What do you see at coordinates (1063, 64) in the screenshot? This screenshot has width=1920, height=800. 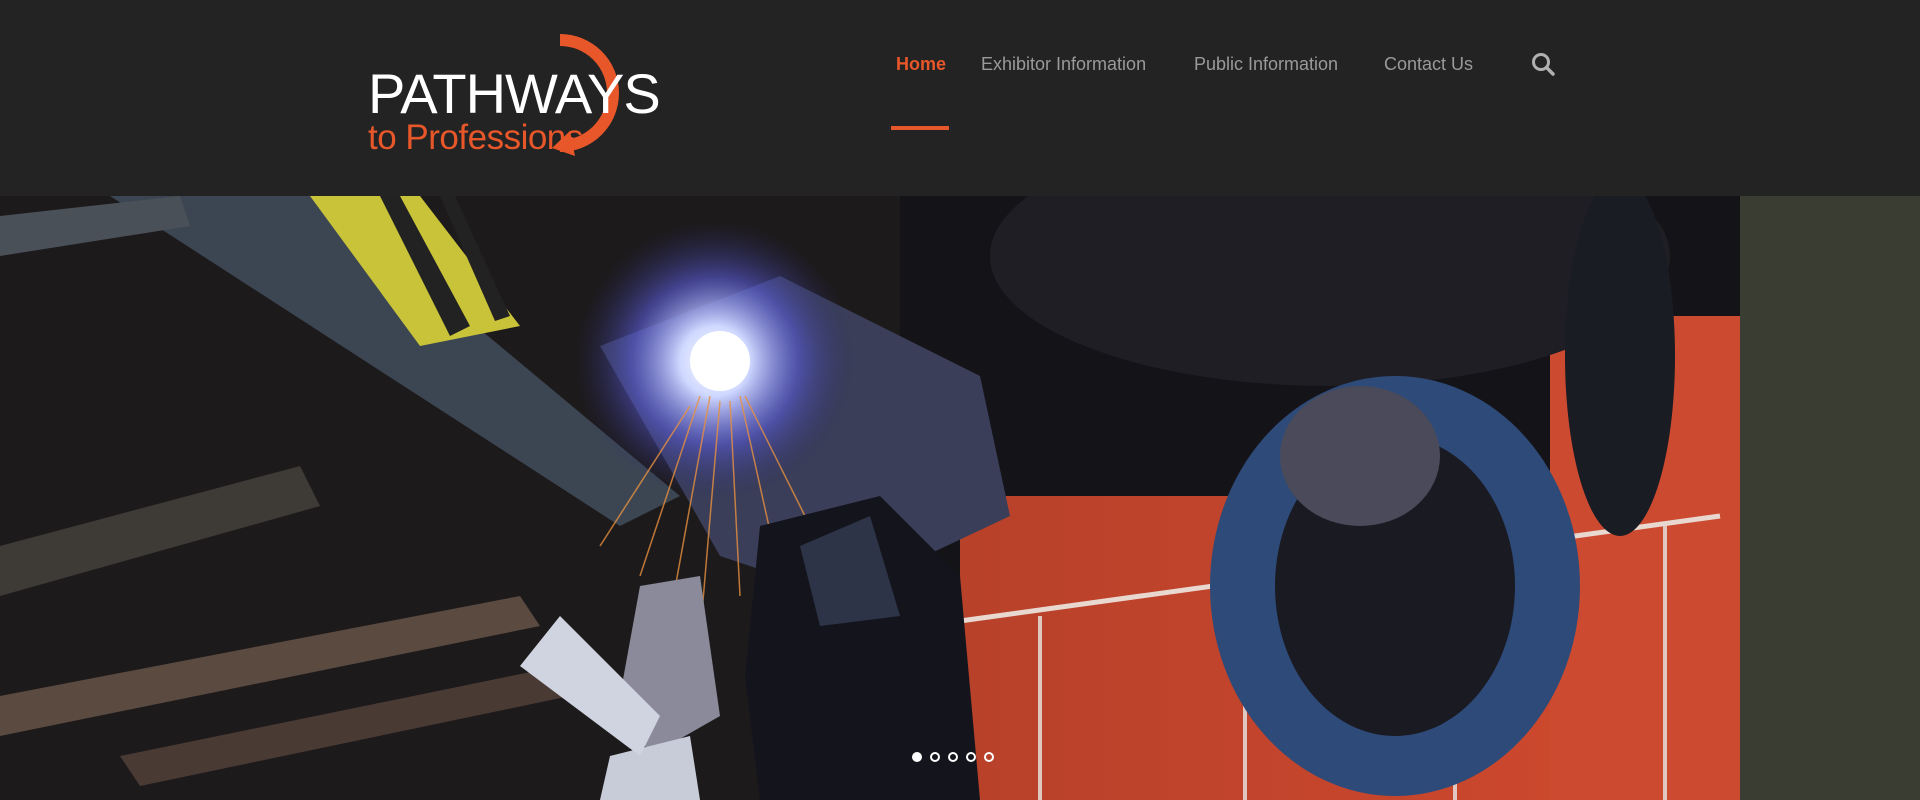 I see `nav-exhibitor-information: Exhibitor Information` at bounding box center [1063, 64].